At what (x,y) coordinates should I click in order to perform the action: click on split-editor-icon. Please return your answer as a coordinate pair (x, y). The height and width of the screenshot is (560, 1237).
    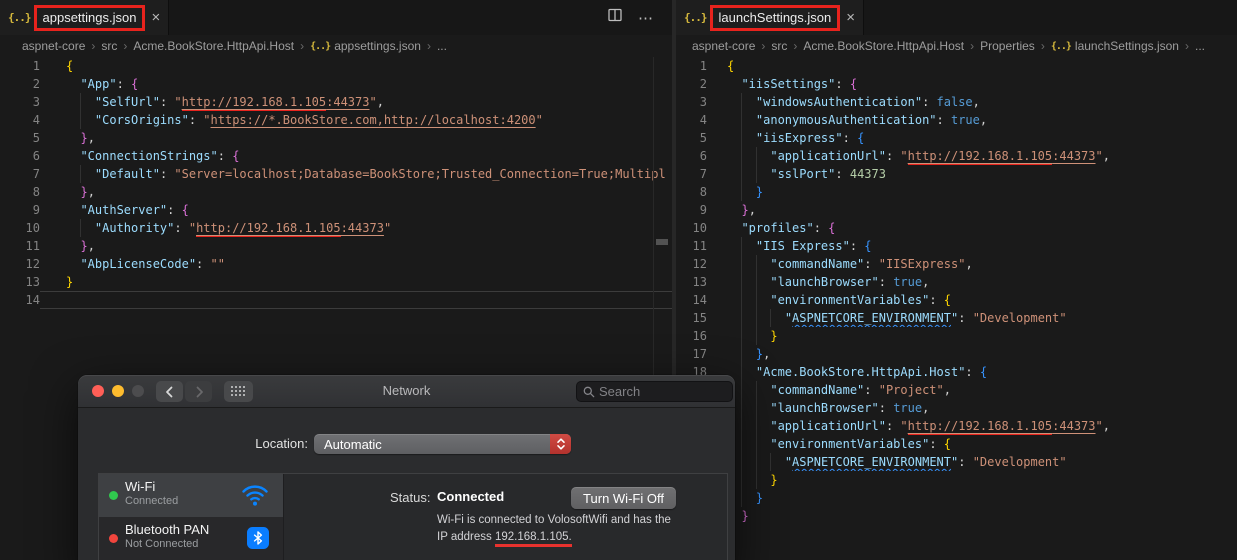
    Looking at the image, I should click on (615, 17).